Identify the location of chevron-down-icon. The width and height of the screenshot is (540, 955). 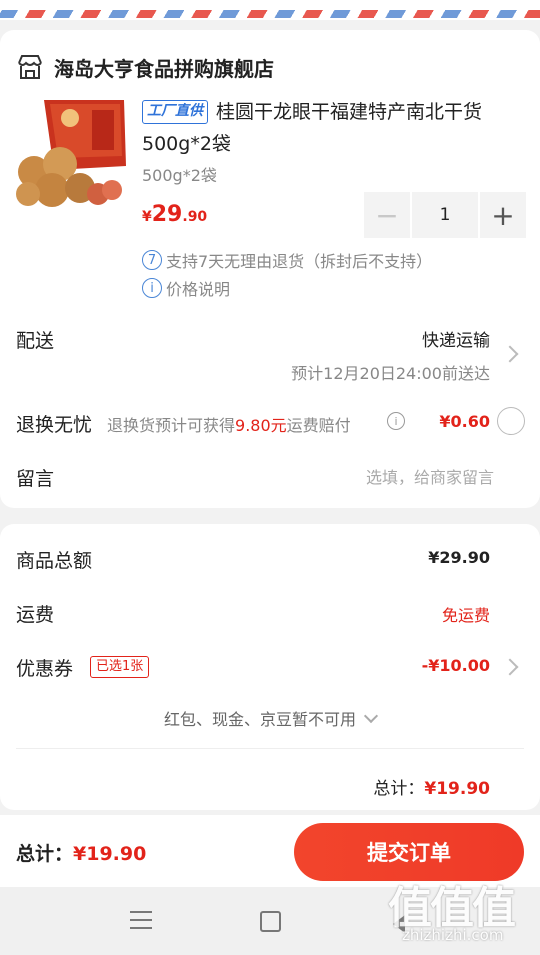
(371, 716).